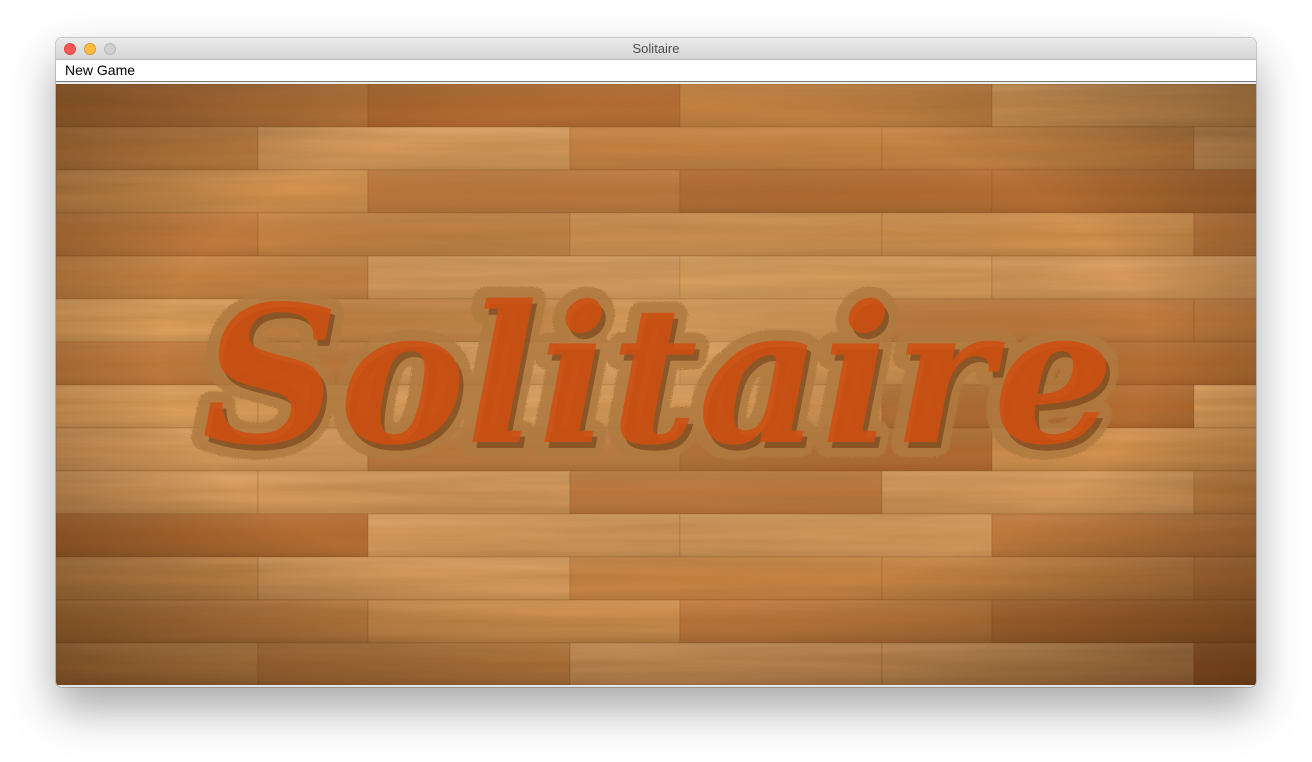 Image resolution: width=1312 pixels, height=762 pixels. What do you see at coordinates (100, 70) in the screenshot?
I see `new-game-menu-item: New Game` at bounding box center [100, 70].